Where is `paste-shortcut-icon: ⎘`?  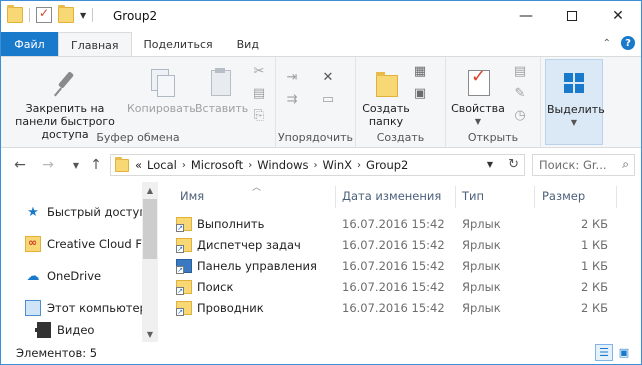
paste-shortcut-icon: ⎘ is located at coordinates (259, 115).